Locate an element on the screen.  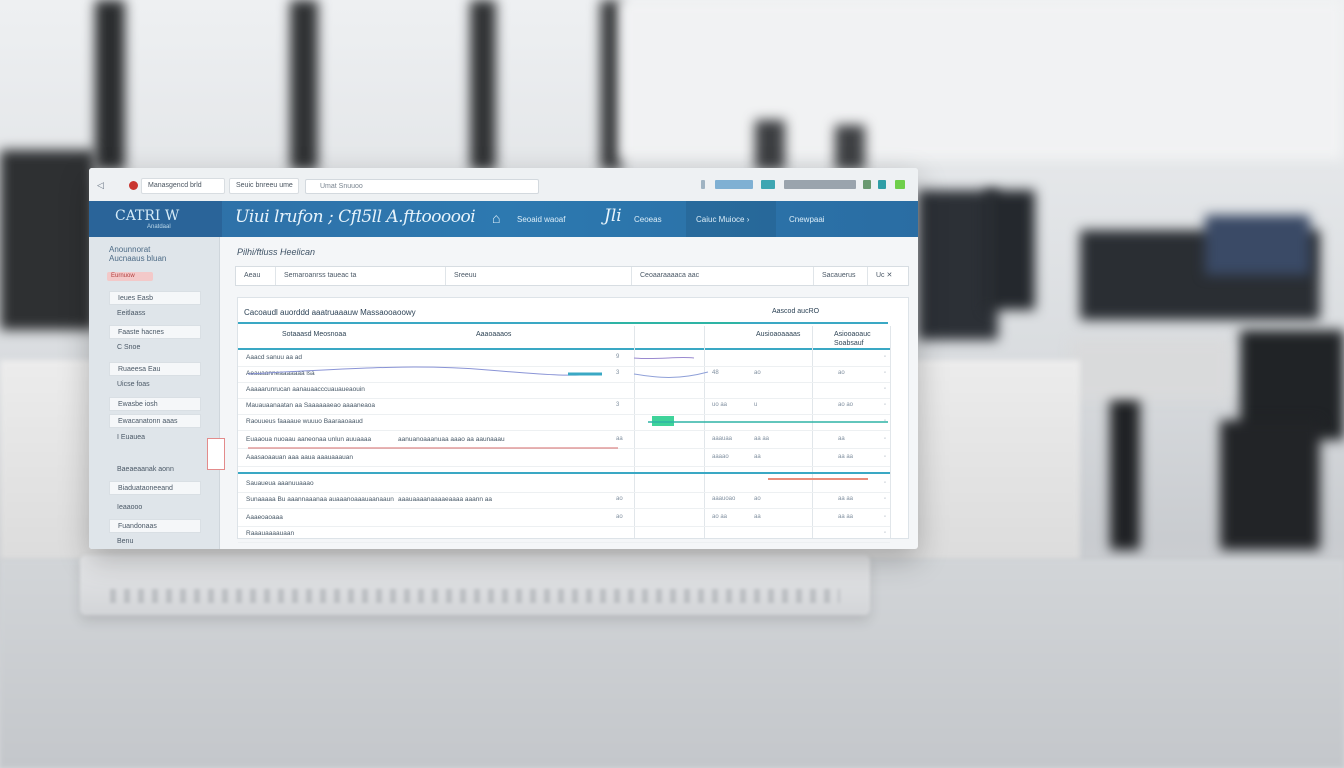
breadcrumb: Pilhi/ftluss Heelican is located at coordinates (276, 252).